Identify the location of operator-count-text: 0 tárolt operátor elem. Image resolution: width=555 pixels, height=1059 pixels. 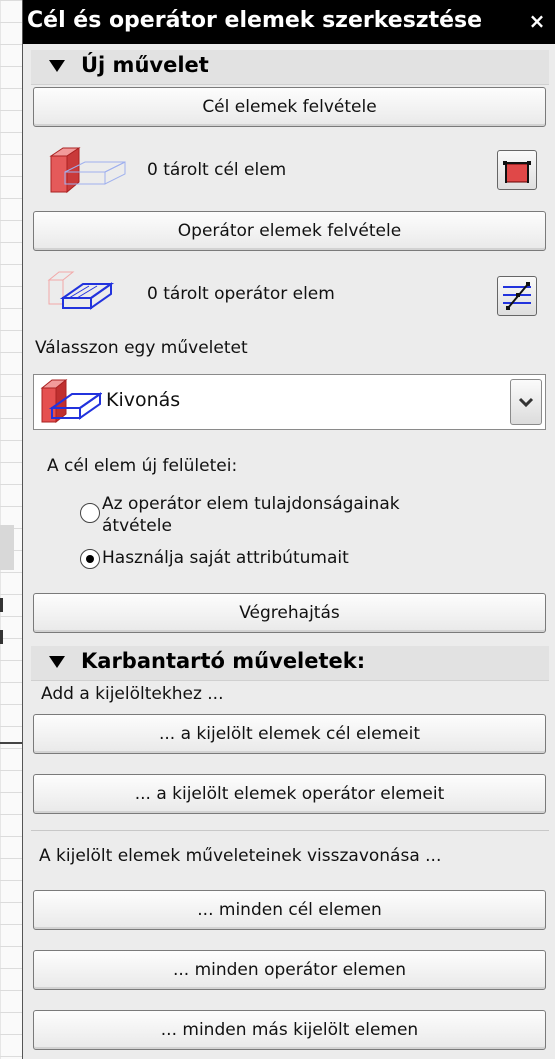
(241, 294).